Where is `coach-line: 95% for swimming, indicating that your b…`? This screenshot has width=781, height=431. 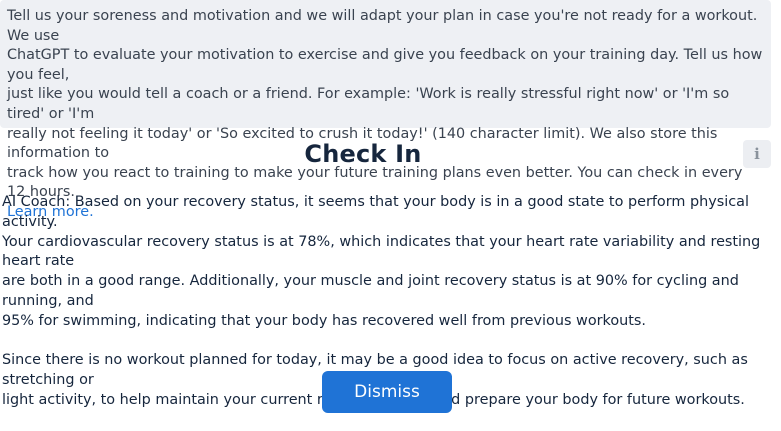
coach-line: 95% for swimming, indicating that your b… is located at coordinates (324, 320).